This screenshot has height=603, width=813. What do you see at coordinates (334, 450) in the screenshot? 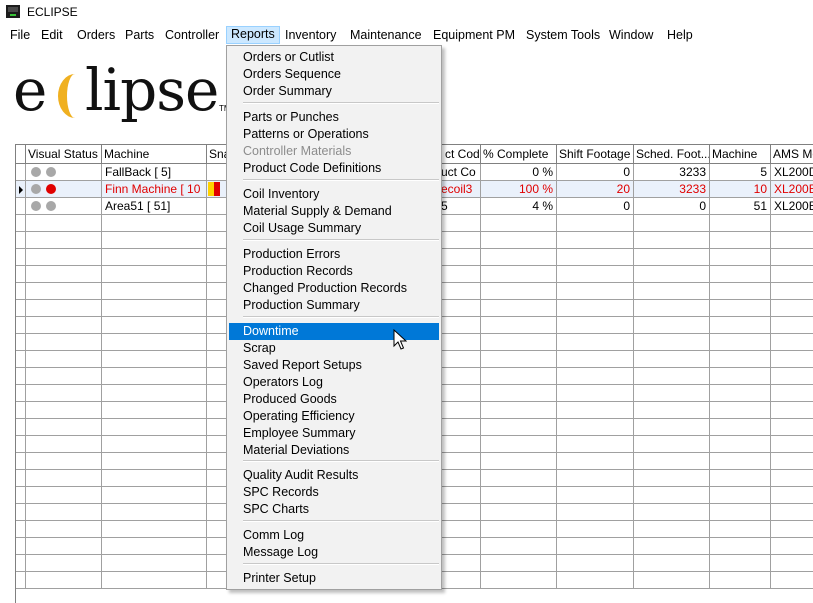
I see `menu-item-material-deviations: Material Deviations` at bounding box center [334, 450].